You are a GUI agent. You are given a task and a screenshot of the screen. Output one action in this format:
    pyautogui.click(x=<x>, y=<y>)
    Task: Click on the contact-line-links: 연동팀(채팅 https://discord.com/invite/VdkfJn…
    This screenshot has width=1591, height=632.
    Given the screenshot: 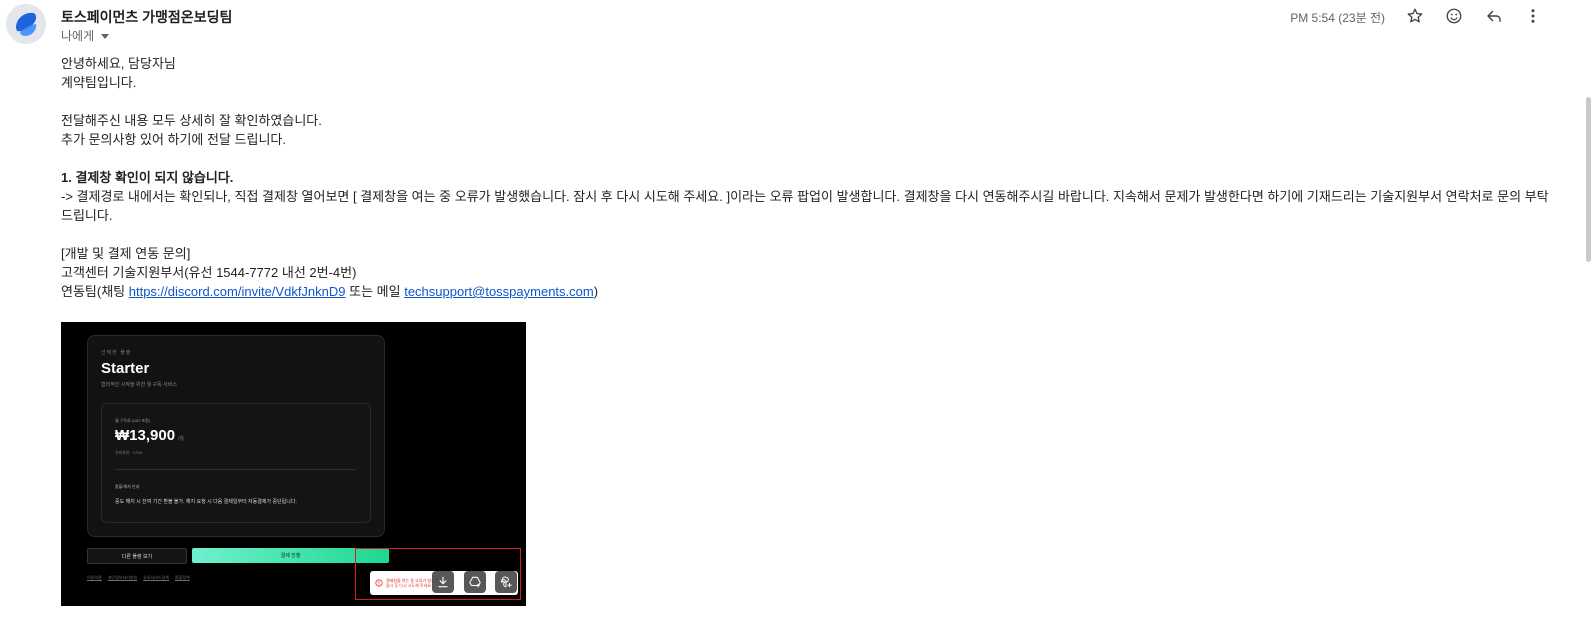 What is the action you would take?
    pyautogui.click(x=806, y=291)
    